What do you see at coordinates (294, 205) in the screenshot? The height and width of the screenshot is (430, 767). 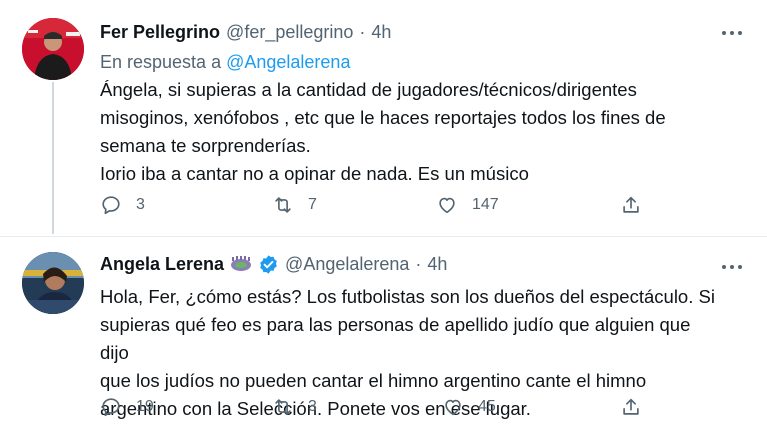 I see `retweet-button: 7` at bounding box center [294, 205].